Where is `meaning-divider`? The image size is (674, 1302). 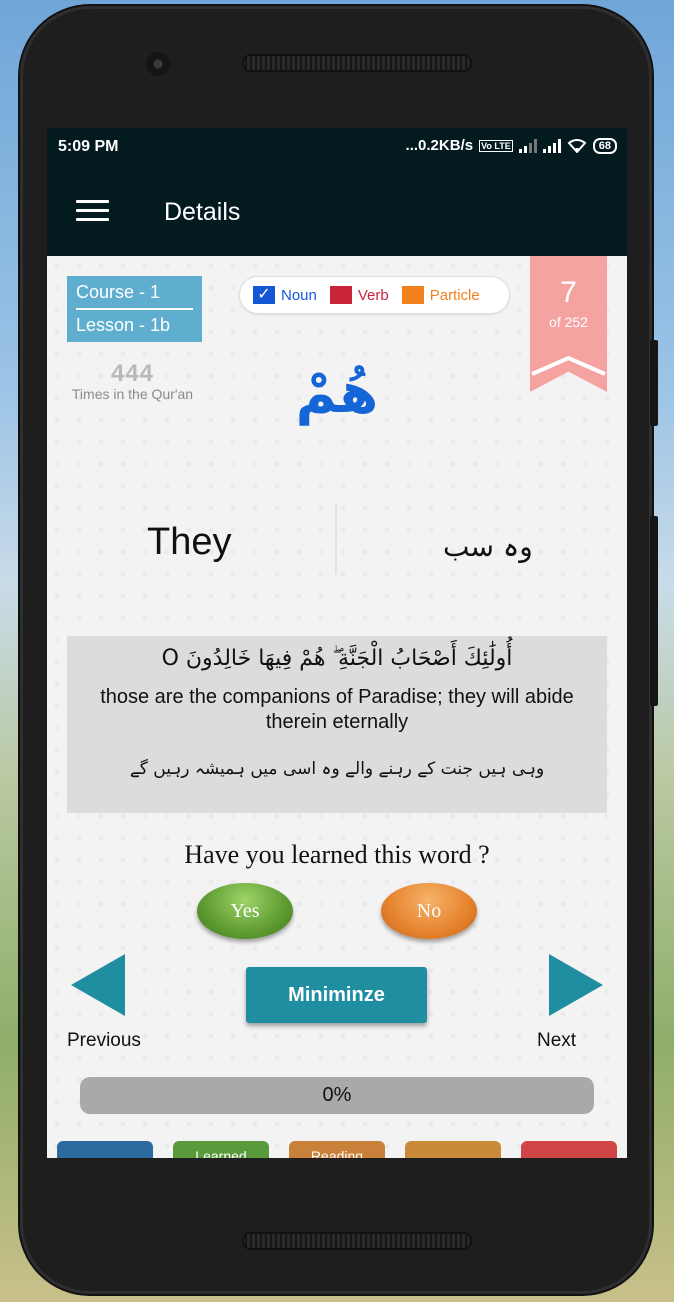
meaning-divider is located at coordinates (336, 539).